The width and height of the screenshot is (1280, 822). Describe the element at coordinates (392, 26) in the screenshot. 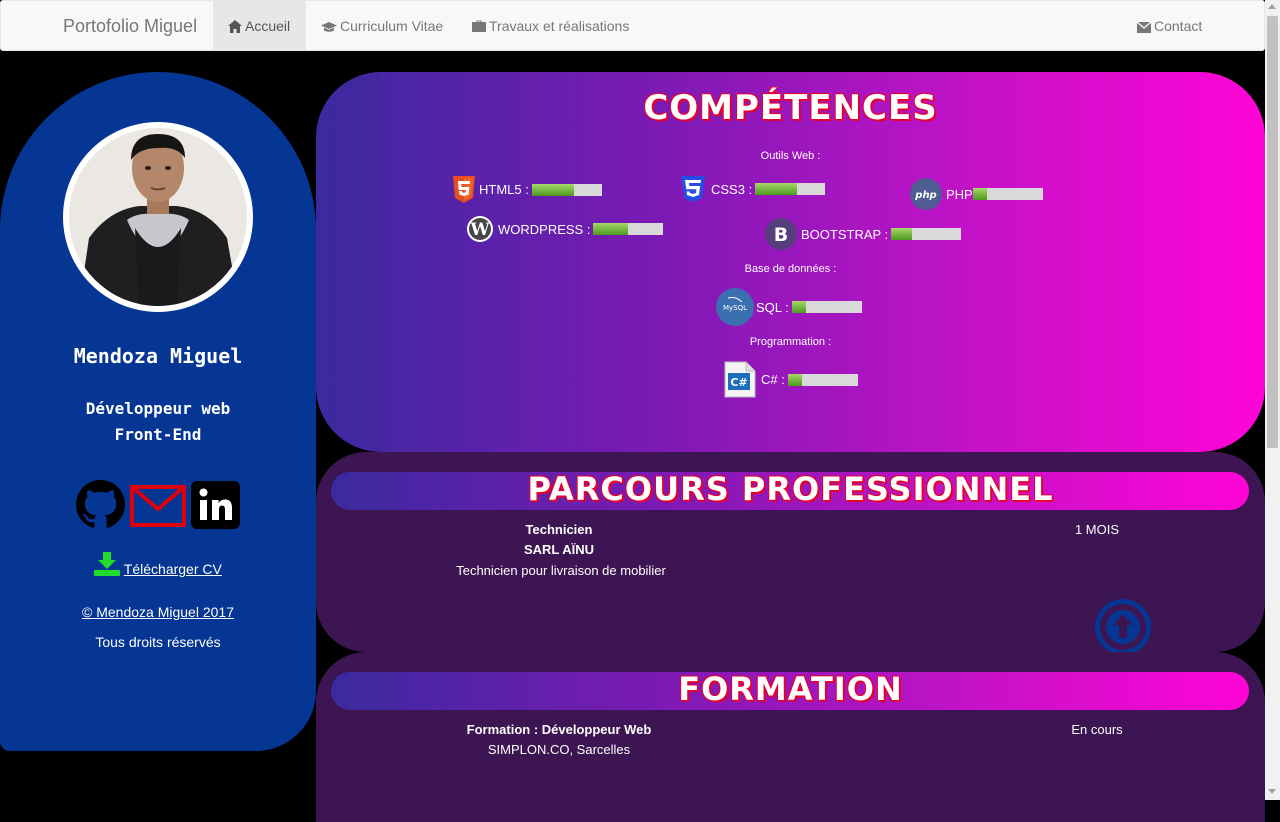

I see `nav-label-cv: Curriculum Vitae` at that location.